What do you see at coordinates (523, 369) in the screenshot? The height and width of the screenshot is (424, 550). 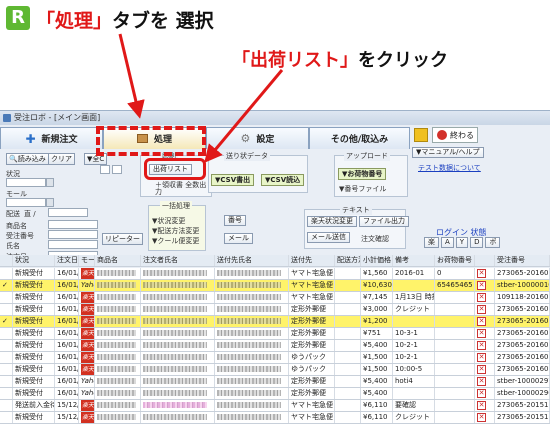 I see `cell-order-number: 273065-20160108-0` at bounding box center [523, 369].